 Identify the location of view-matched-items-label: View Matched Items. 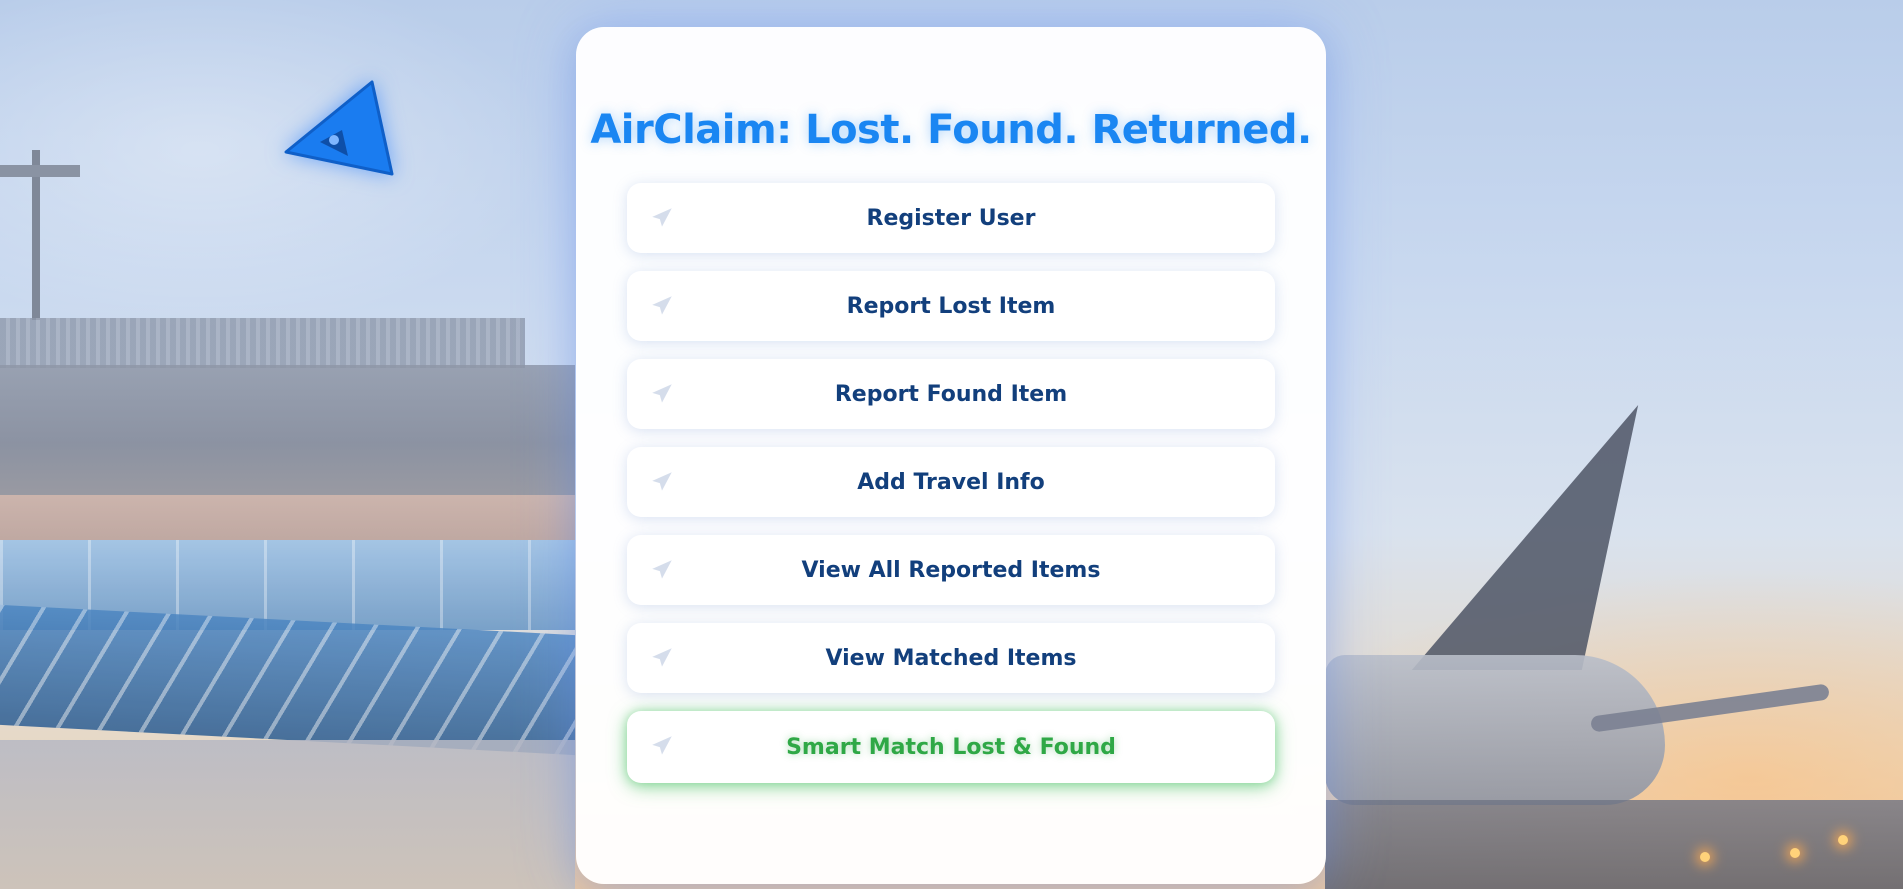
(951, 658).